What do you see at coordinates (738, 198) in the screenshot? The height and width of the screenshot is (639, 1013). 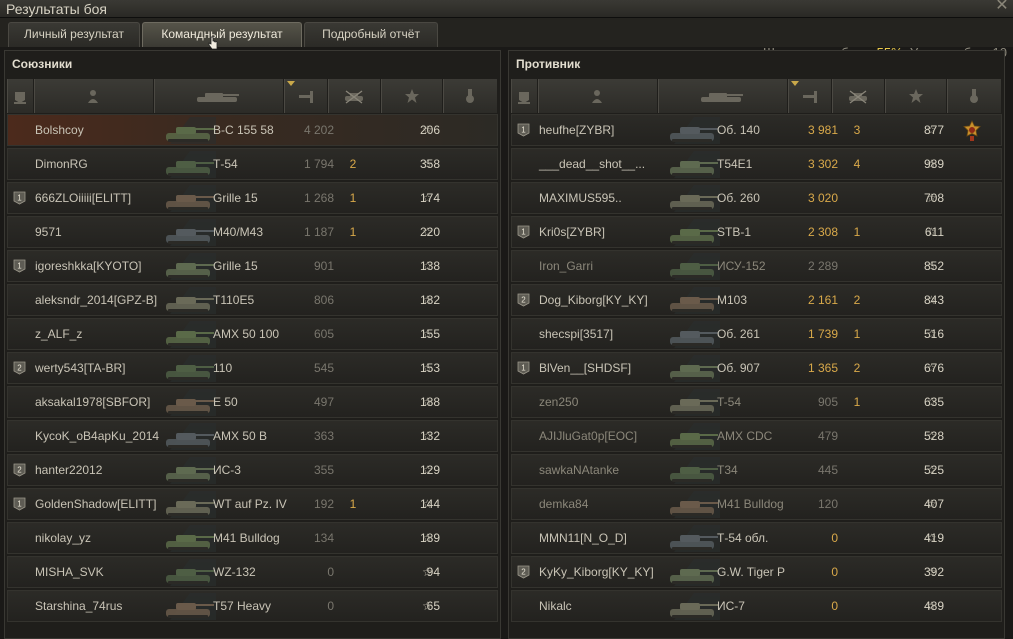 I see `vehicle-name: Об. 260` at bounding box center [738, 198].